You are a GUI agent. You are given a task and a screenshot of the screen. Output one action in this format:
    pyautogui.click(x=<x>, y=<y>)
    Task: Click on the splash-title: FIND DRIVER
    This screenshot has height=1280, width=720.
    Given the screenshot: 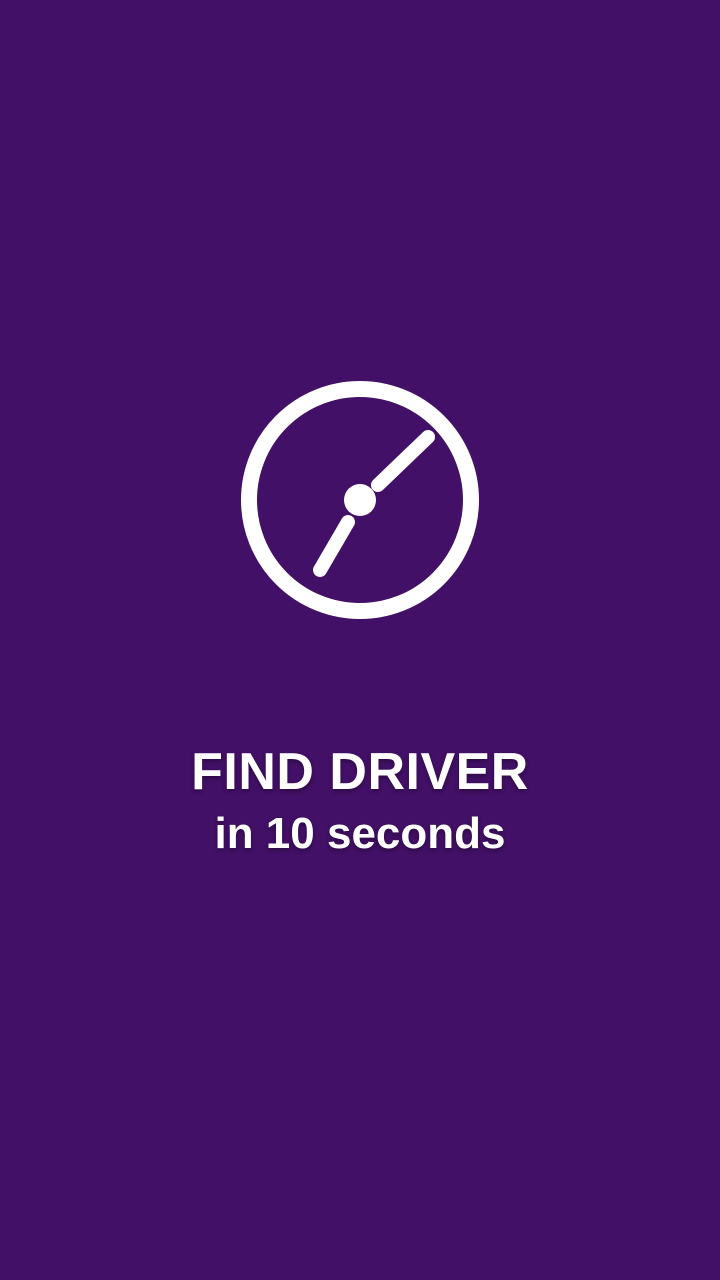 What is the action you would take?
    pyautogui.click(x=360, y=772)
    